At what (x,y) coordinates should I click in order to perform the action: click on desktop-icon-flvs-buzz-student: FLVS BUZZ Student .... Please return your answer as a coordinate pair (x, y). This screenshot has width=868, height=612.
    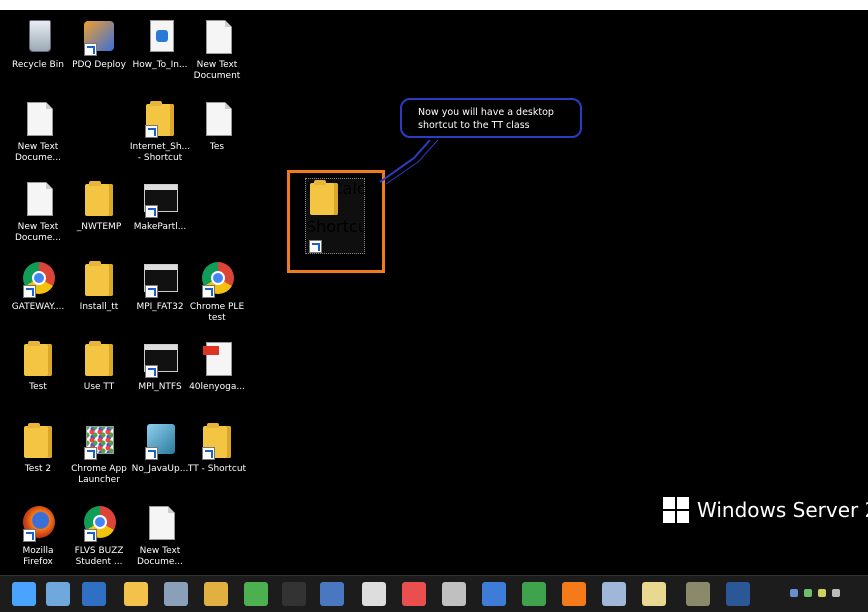
    Looking at the image, I should click on (99, 537).